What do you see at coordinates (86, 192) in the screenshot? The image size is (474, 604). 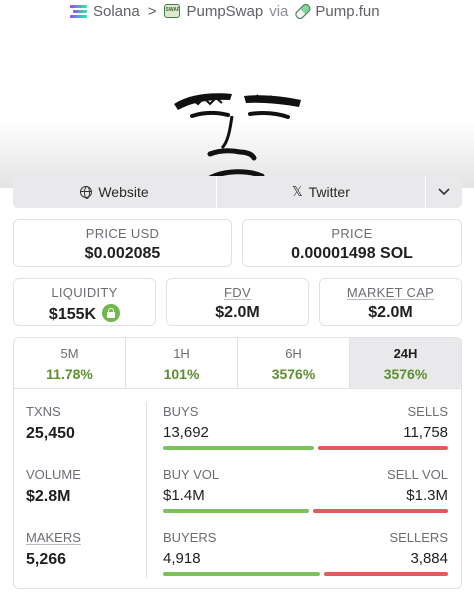 I see `globe-icon` at bounding box center [86, 192].